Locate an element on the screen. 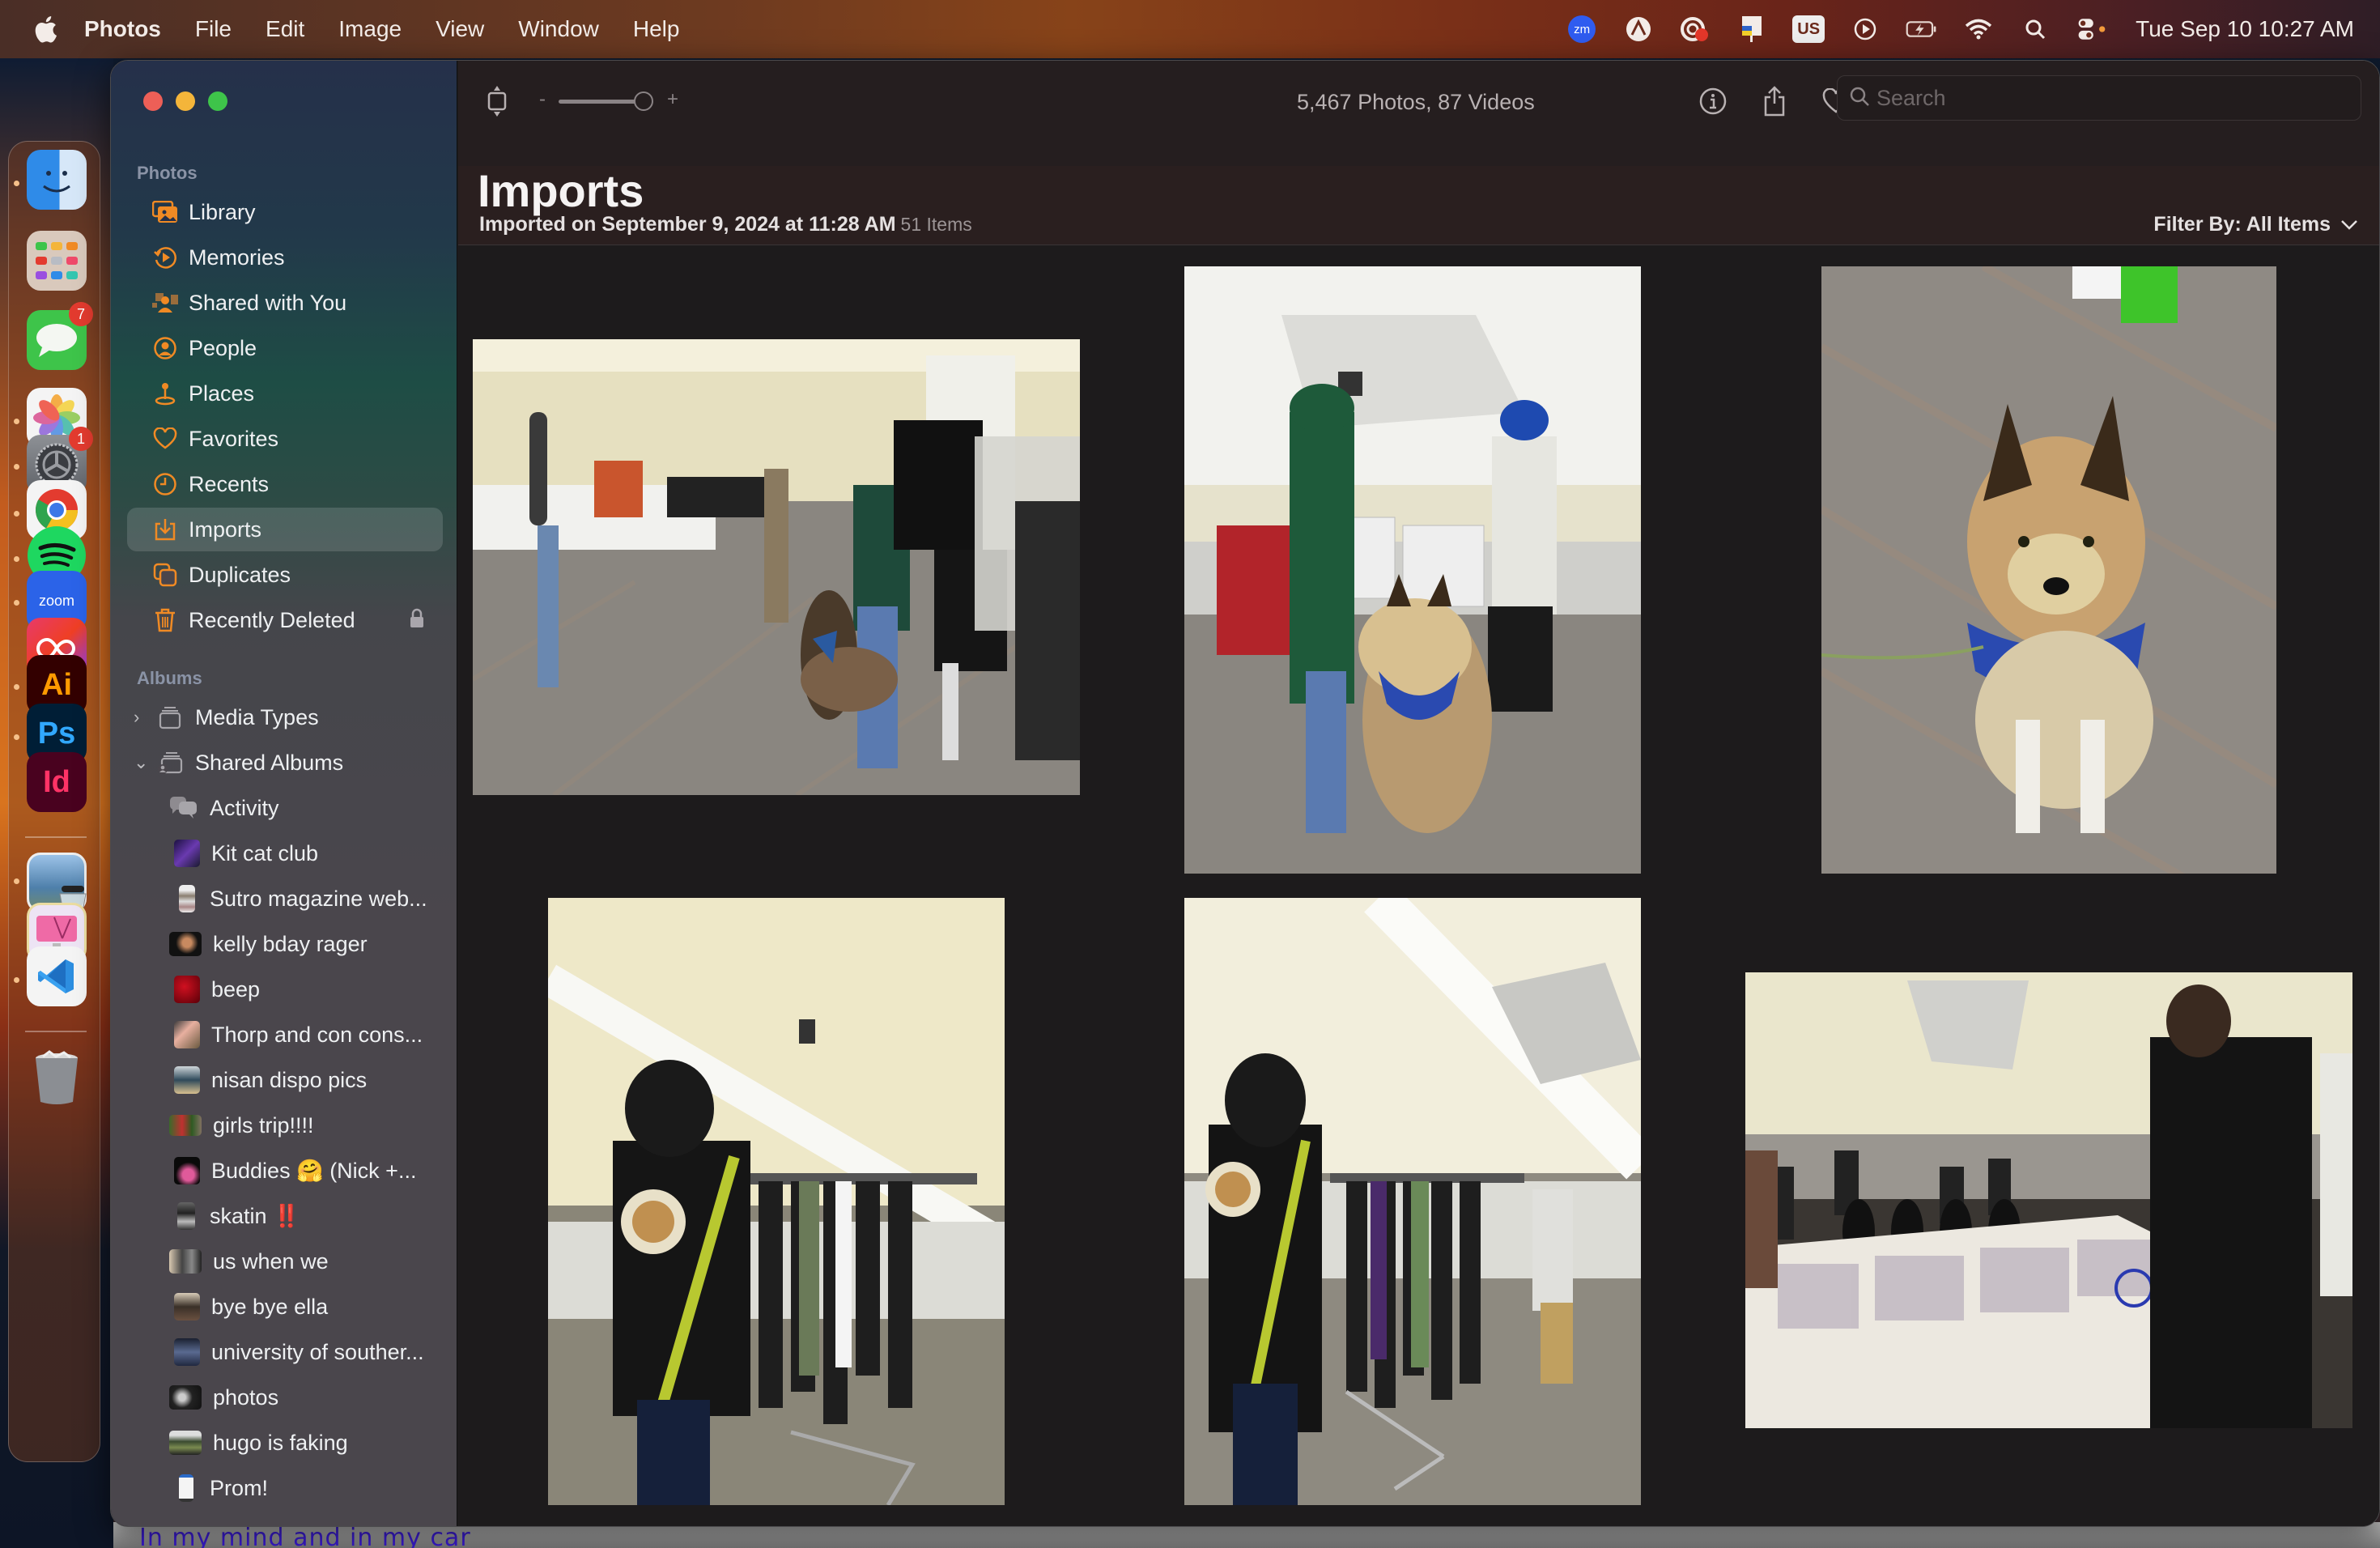  menubar-clock: Tue Sep 10 10:27 AM is located at coordinates (2245, 29).